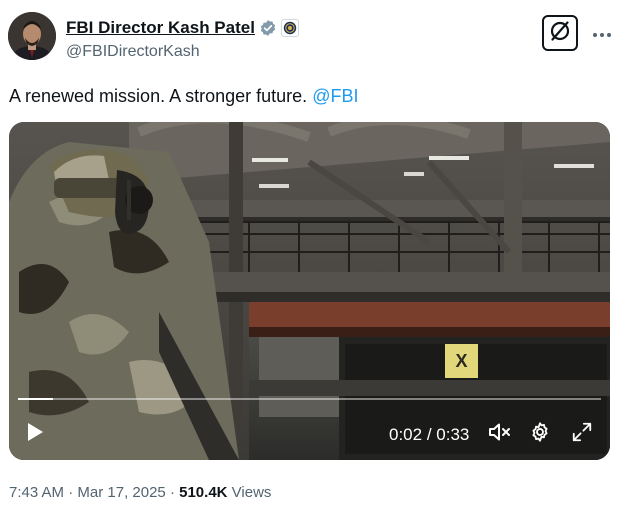 This screenshot has height=513, width=630. I want to click on post-time: 7:43 AM, so click(36, 492).